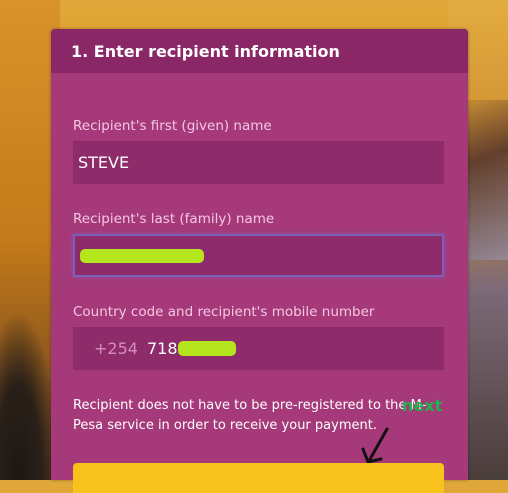 The image size is (508, 493). What do you see at coordinates (206, 348) in the screenshot?
I see `phone-redaction` at bounding box center [206, 348].